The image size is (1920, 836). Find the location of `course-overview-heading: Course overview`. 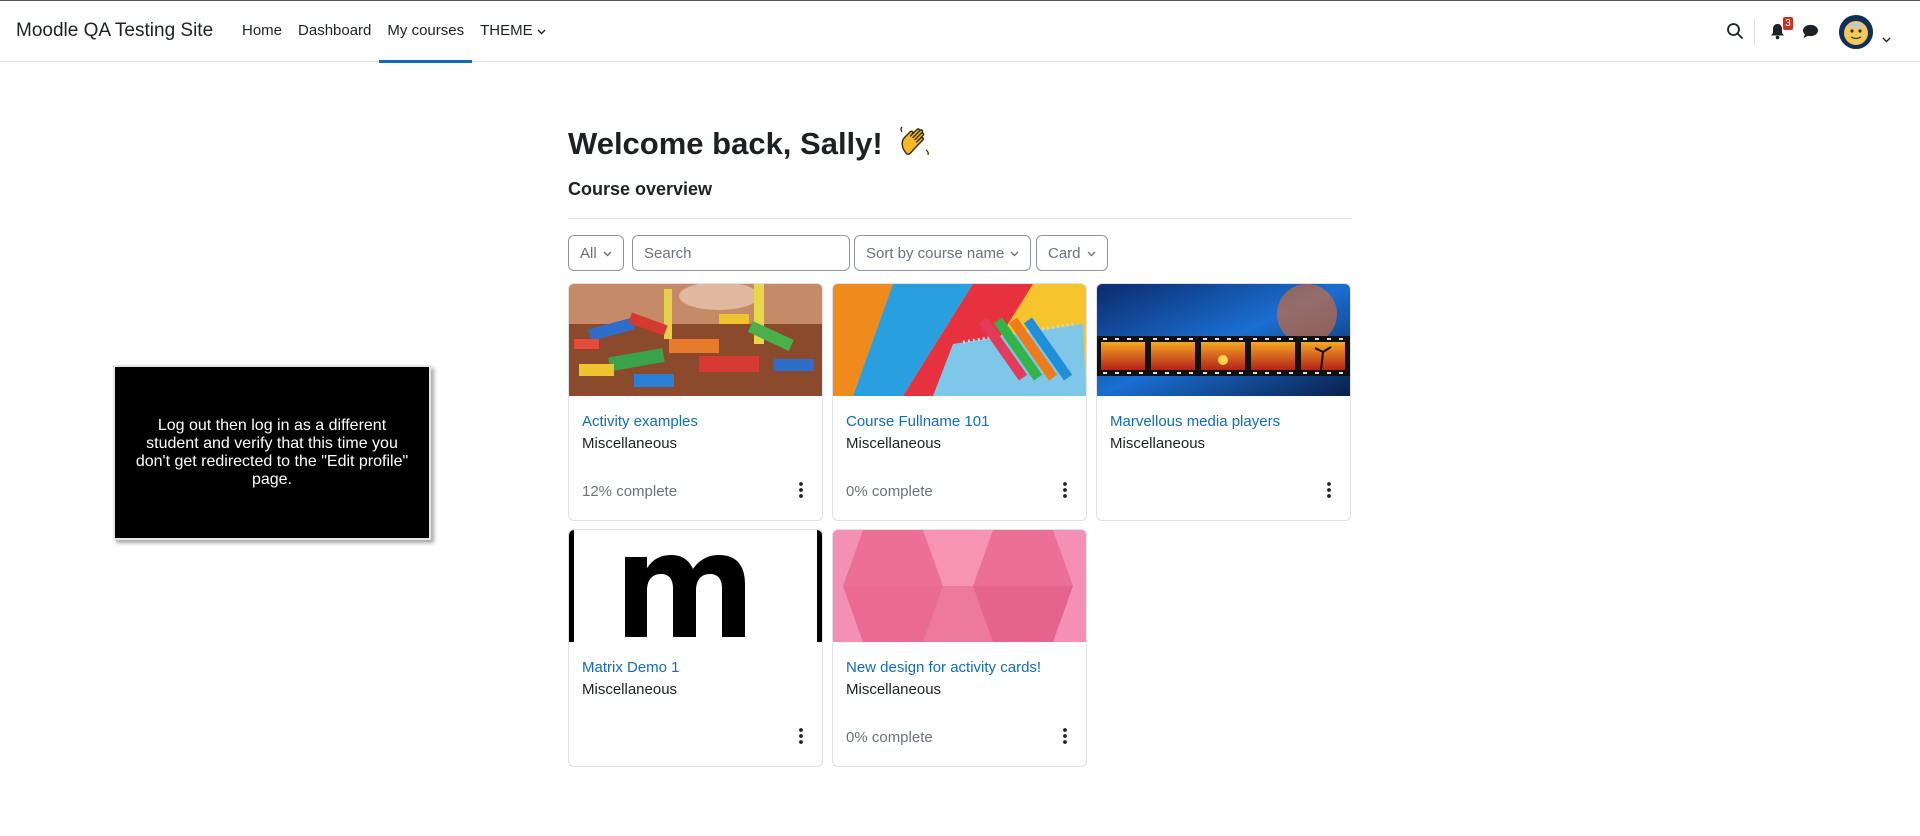

course-overview-heading: Course overview is located at coordinates (640, 189).